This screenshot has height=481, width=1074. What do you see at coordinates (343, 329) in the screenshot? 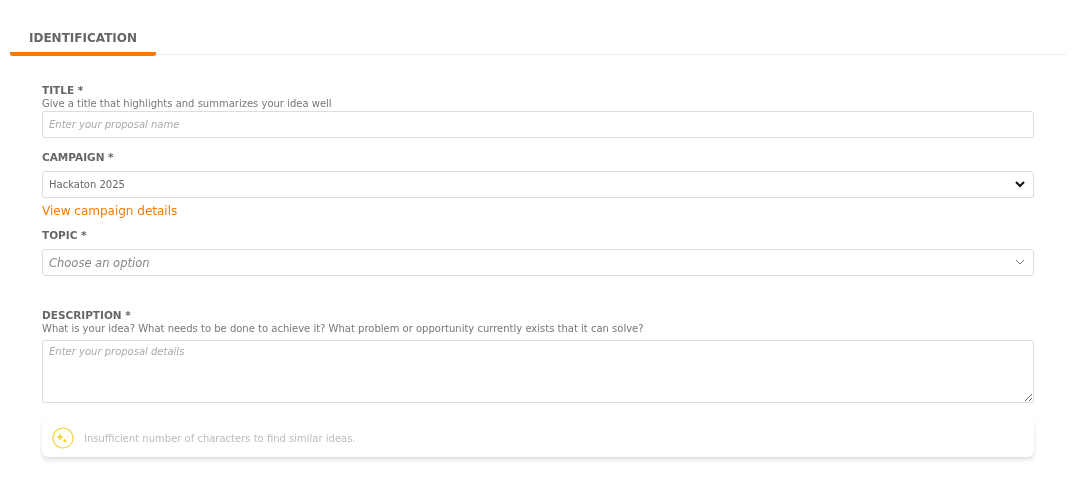
I see `field-hint: What is your idea? What needs to be done to achieve it? What problem or opportunity currently exists that it can solve?` at bounding box center [343, 329].